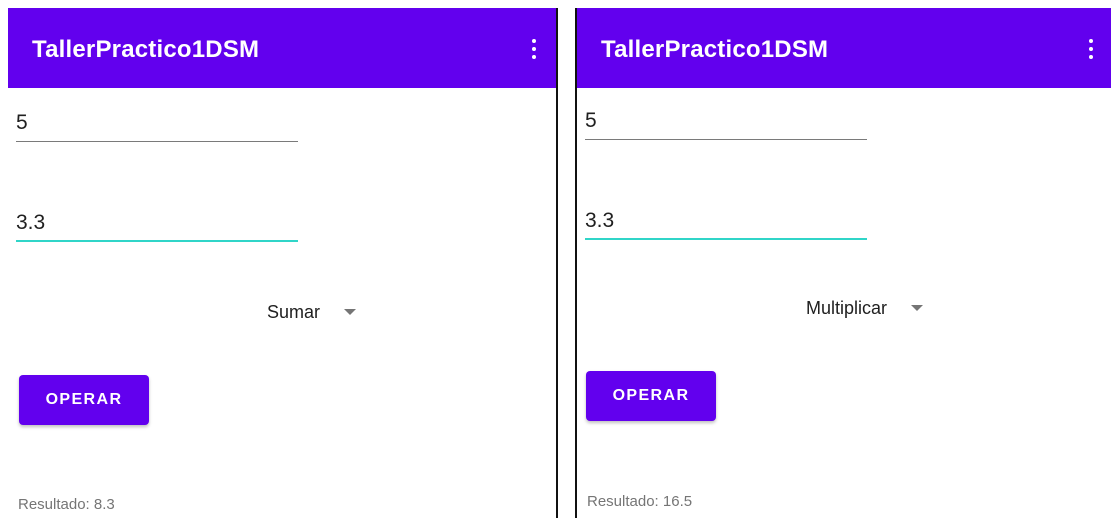  I want to click on operation-spinner: Multiplicar, so click(825, 309).